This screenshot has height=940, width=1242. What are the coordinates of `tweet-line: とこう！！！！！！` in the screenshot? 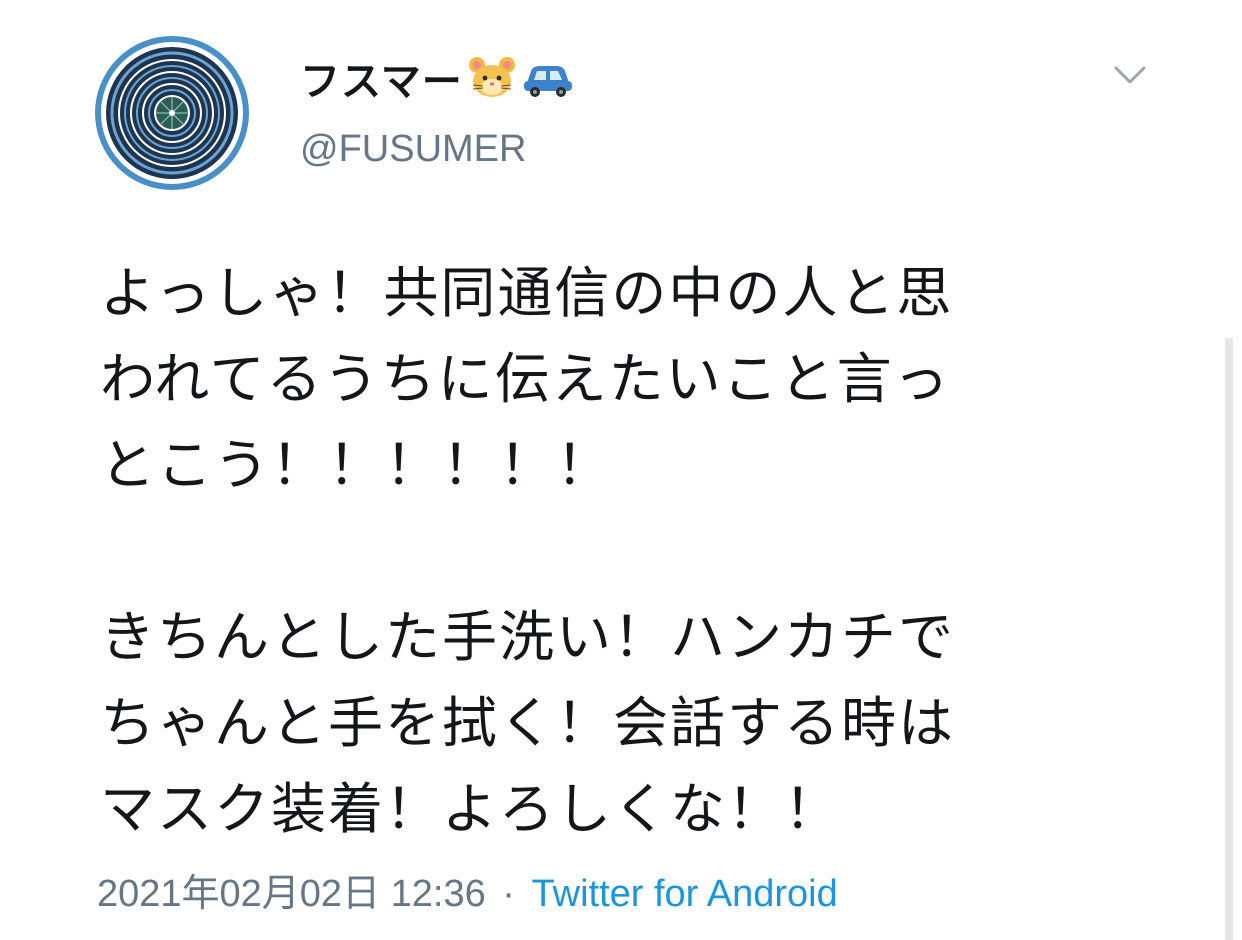 It's located at (357, 465).